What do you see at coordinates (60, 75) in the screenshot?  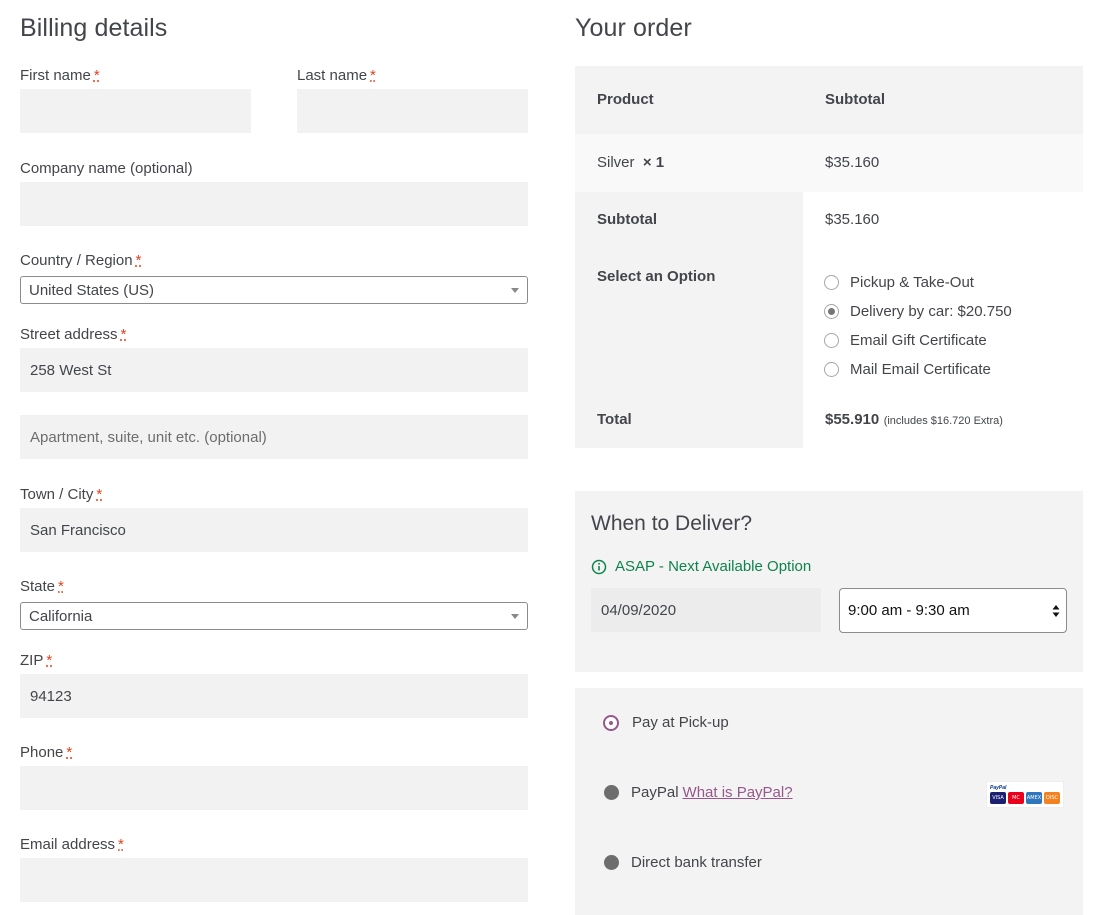 I see `first-name-label: First name *` at bounding box center [60, 75].